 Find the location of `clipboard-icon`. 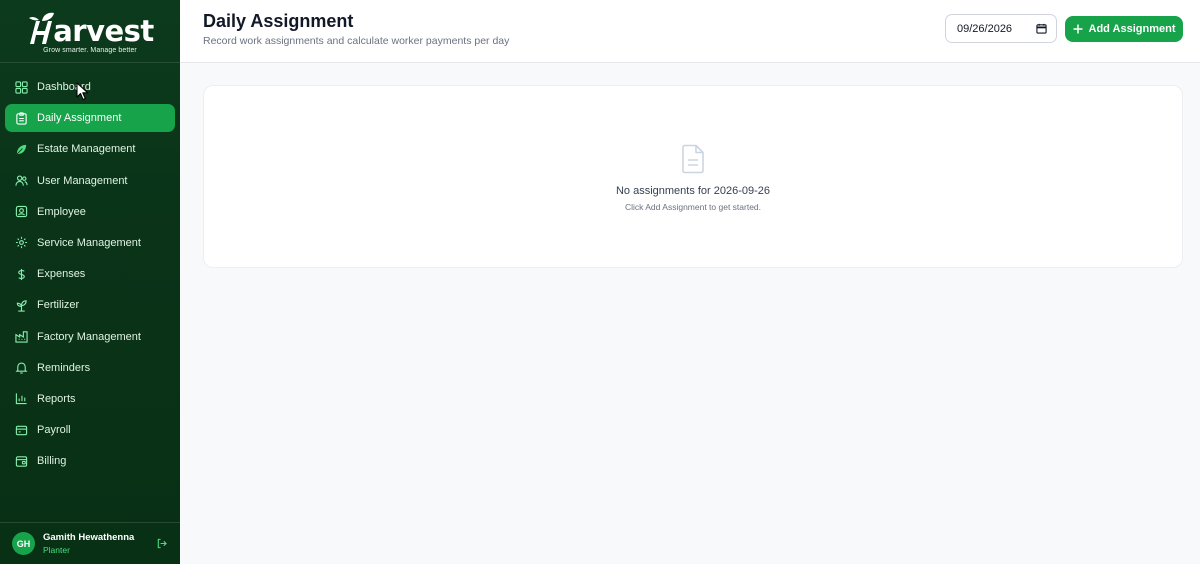

clipboard-icon is located at coordinates (21, 118).